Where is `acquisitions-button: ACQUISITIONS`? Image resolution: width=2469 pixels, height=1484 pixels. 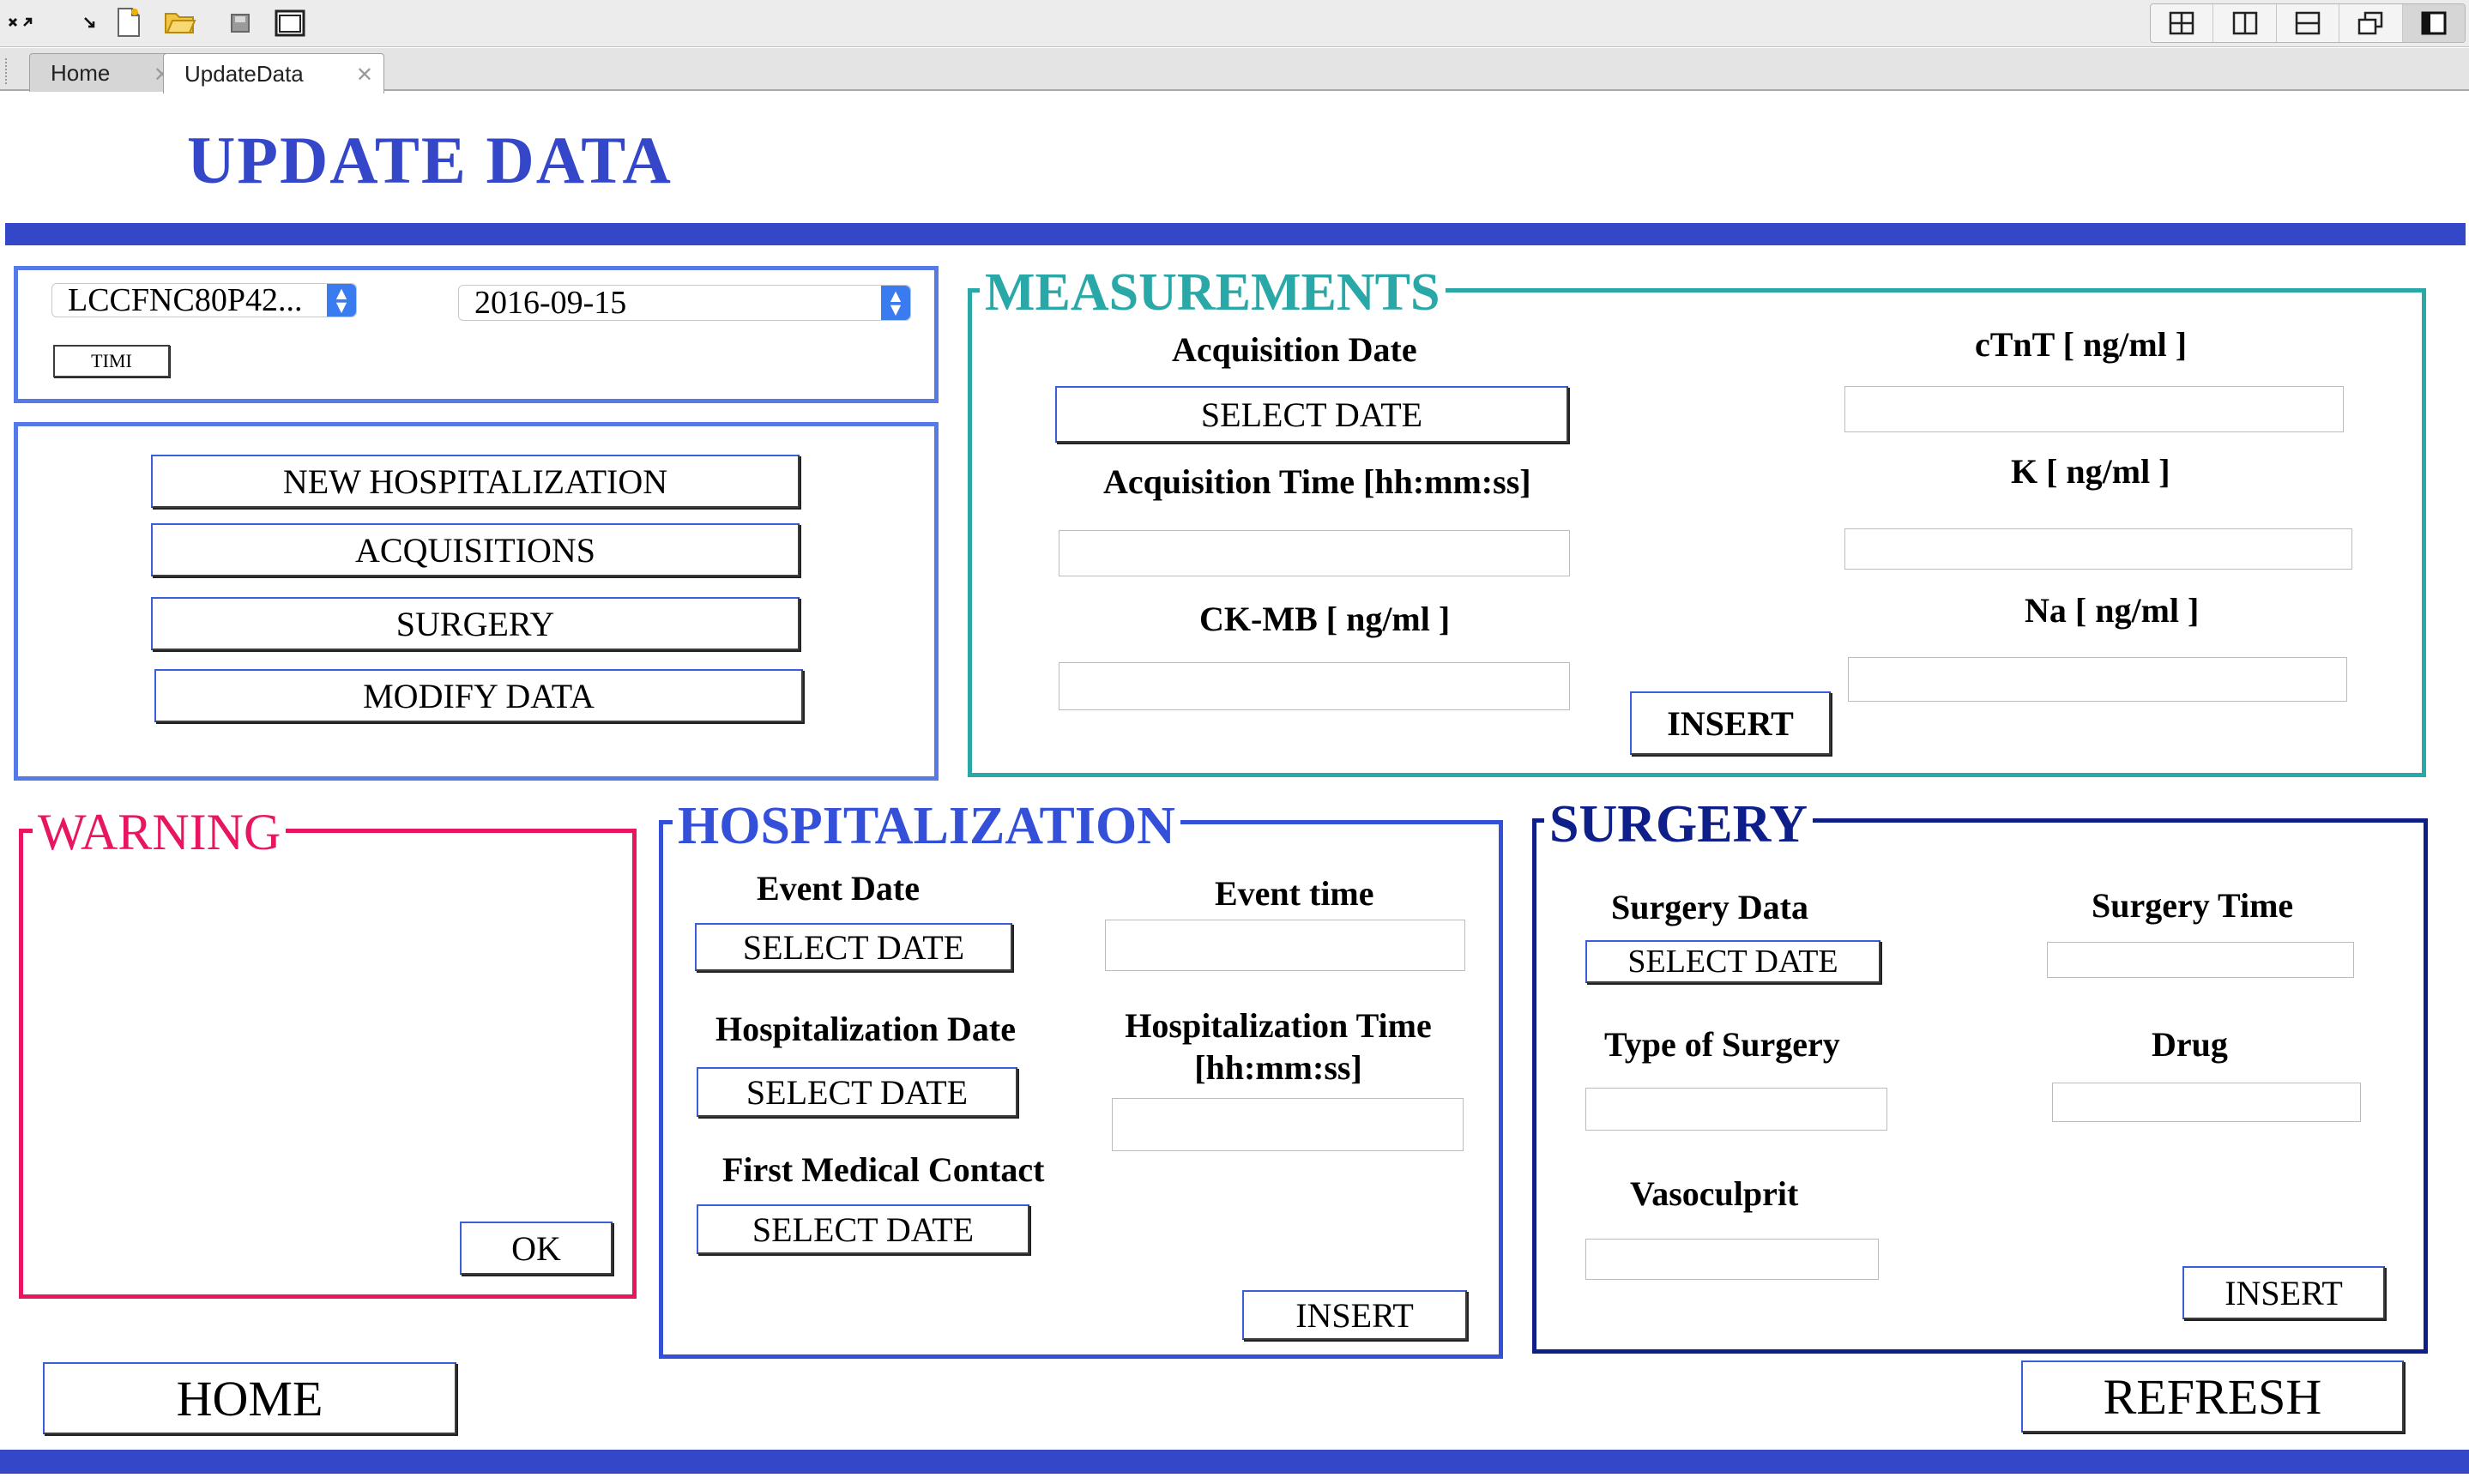
acquisitions-button: ACQUISITIONS is located at coordinates (475, 549).